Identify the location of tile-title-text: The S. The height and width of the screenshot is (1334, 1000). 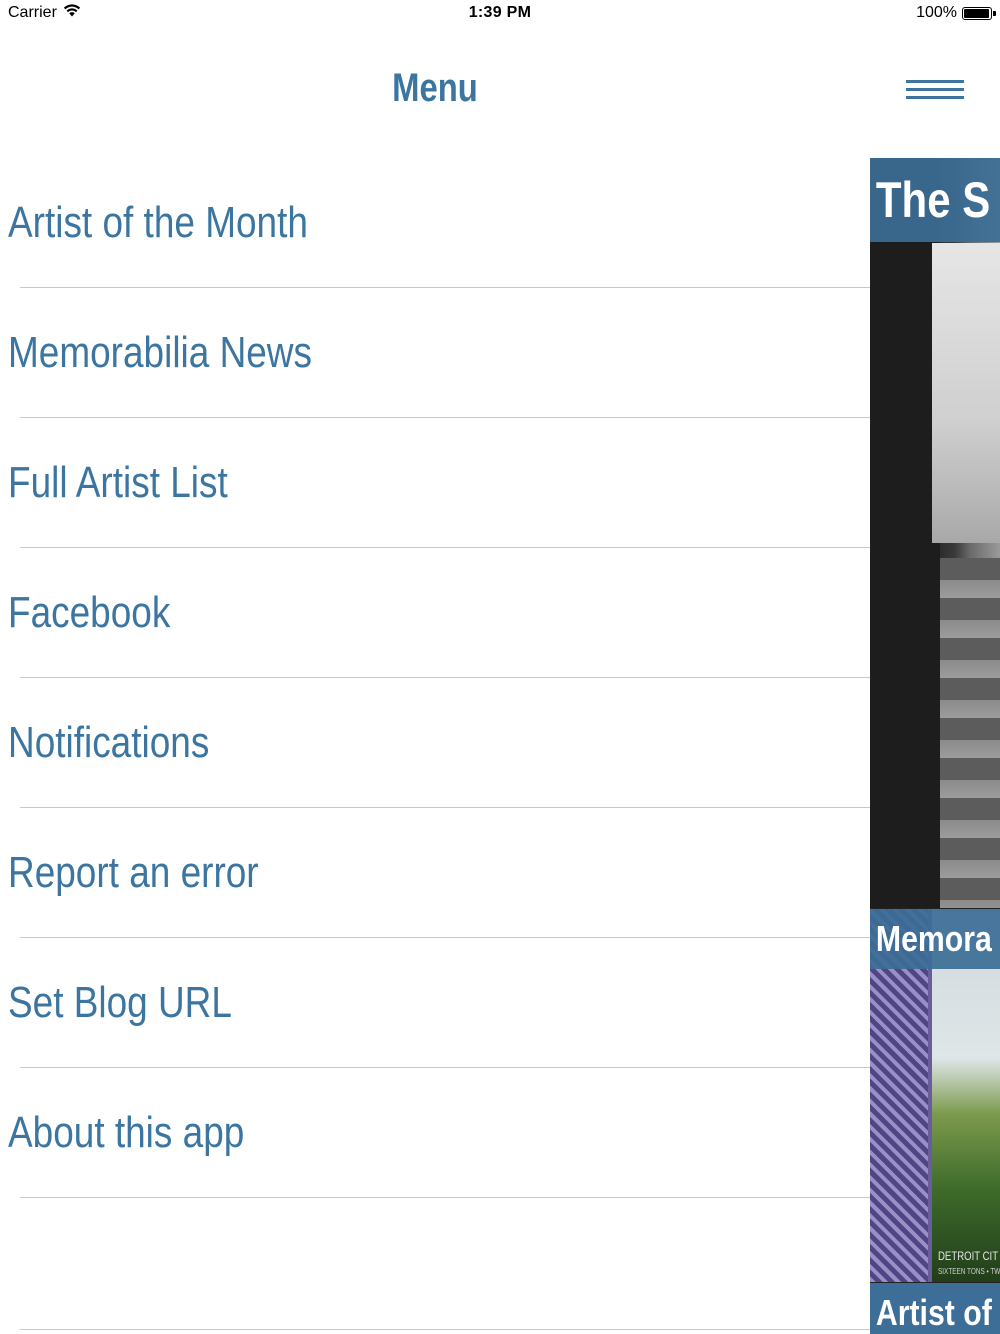
(933, 200).